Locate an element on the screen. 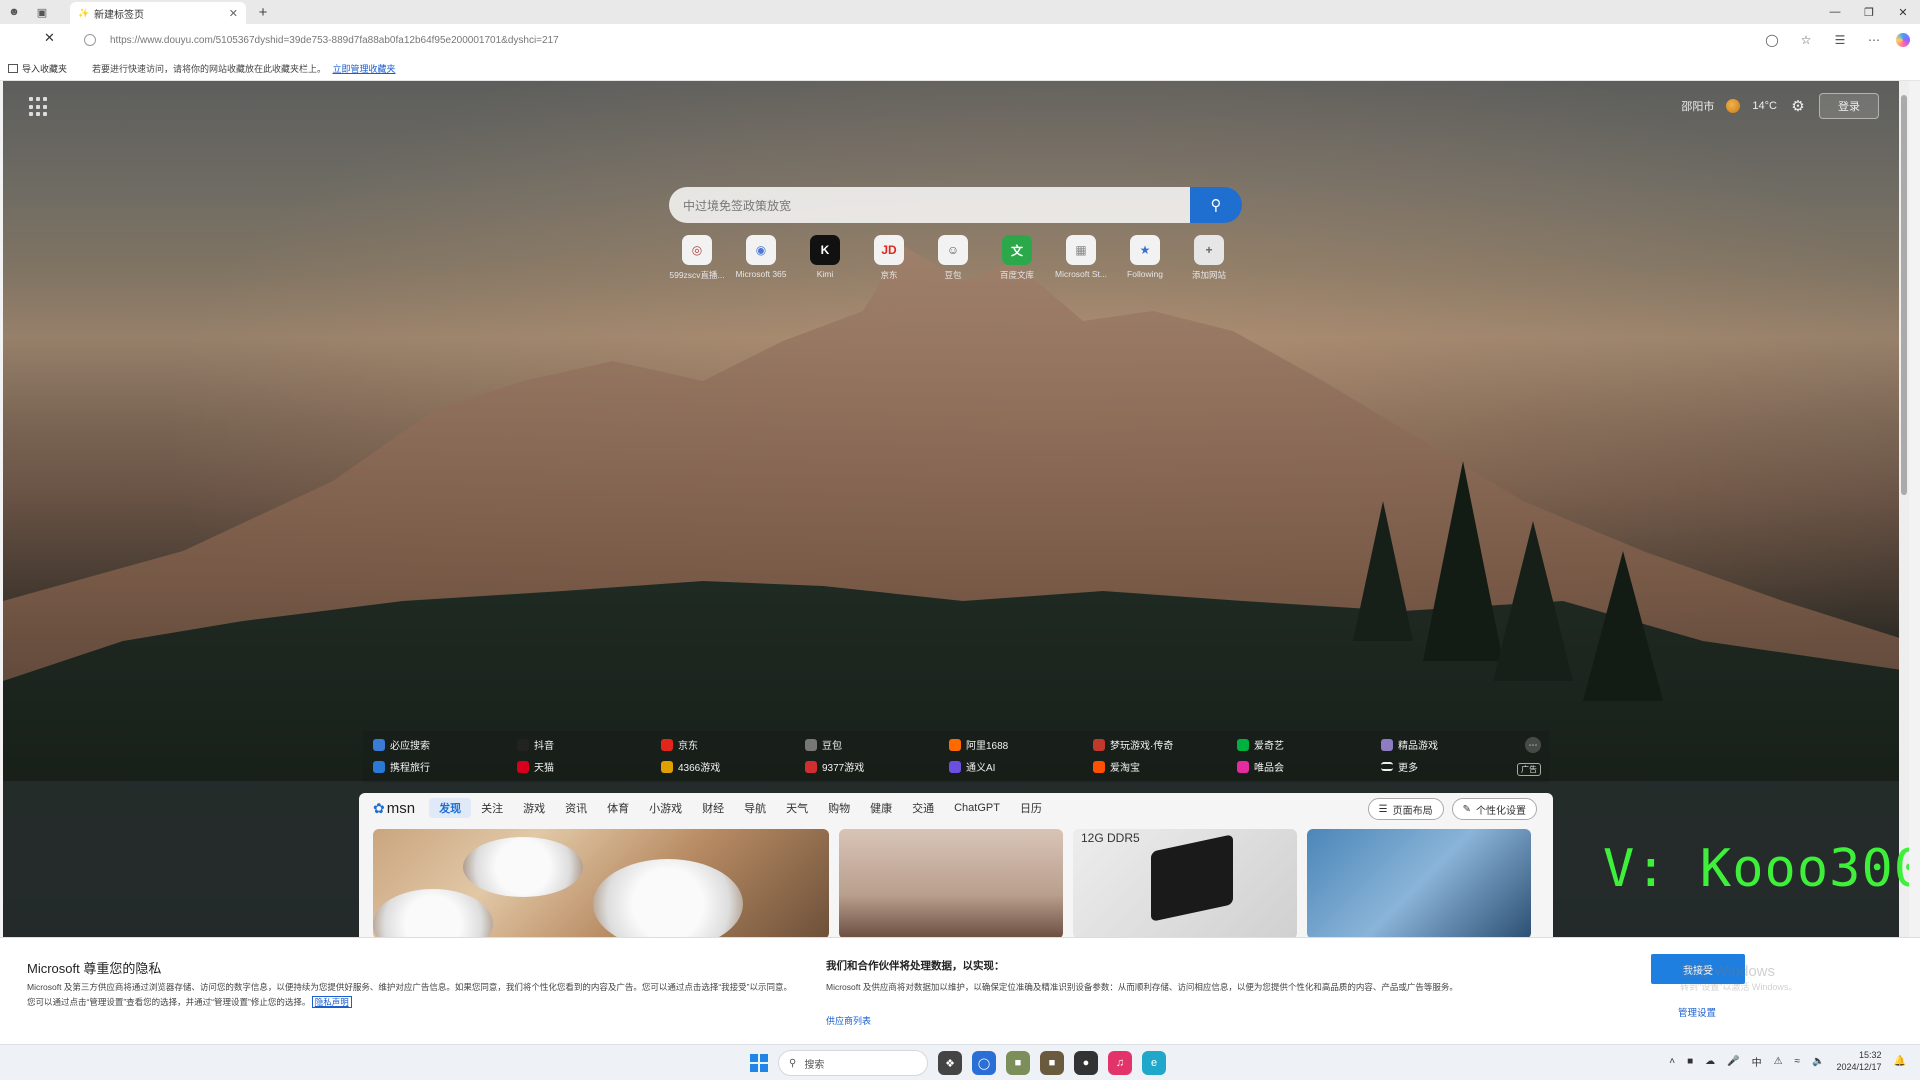  minimize-icon: — is located at coordinates (1835, 12).